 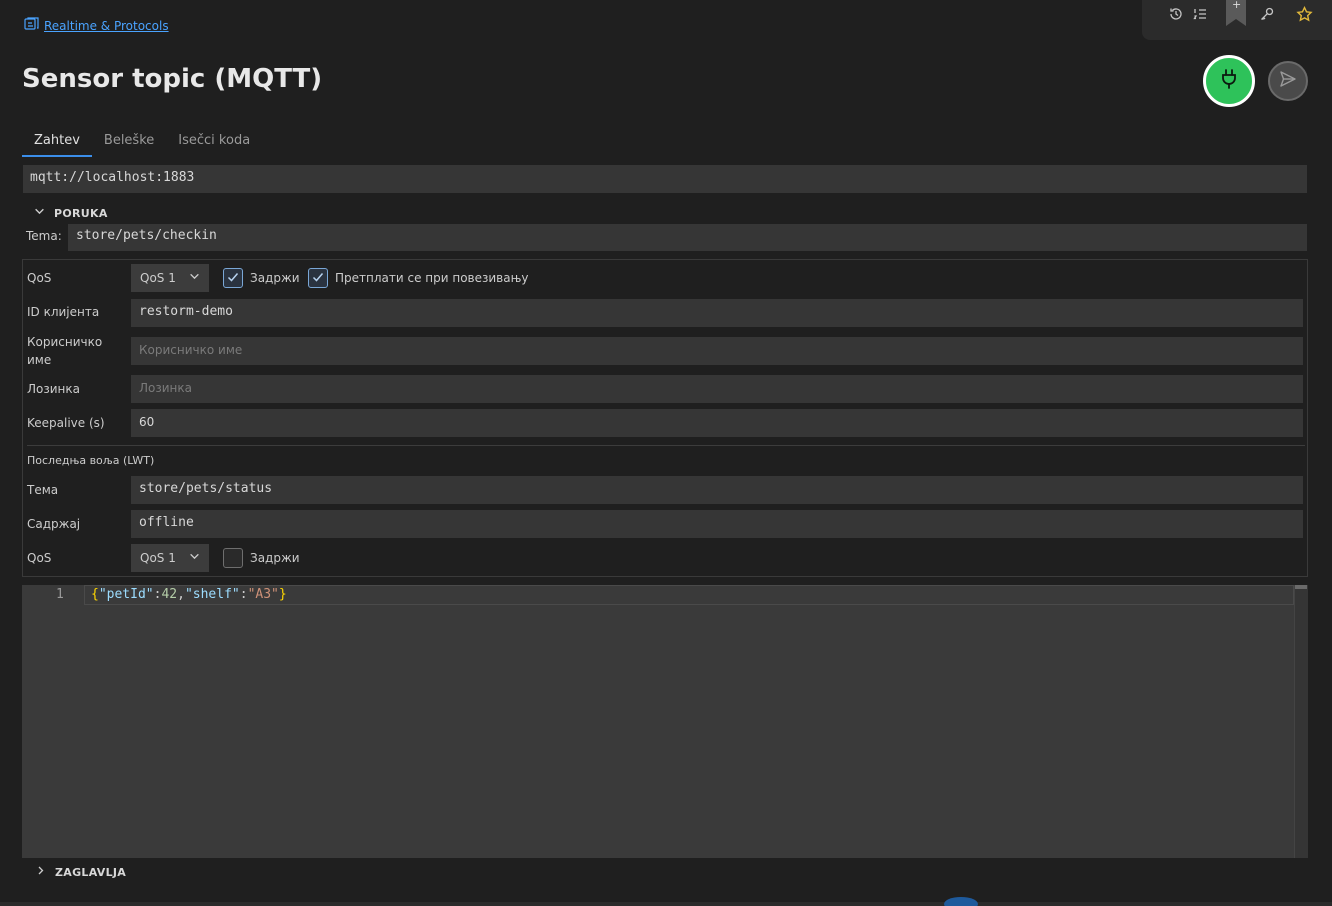 I want to click on lwt-qos-select: QoS 1, so click(x=170, y=558).